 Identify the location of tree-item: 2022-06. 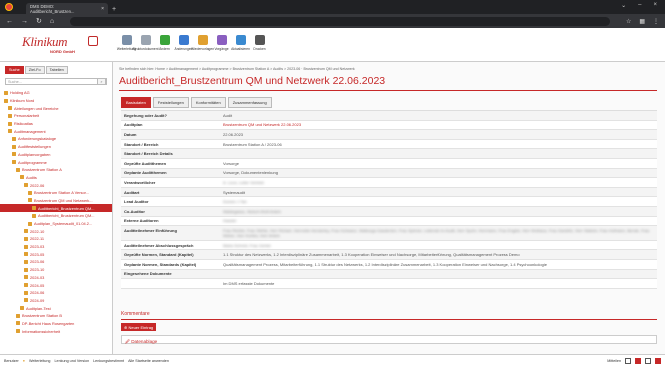
(56, 185).